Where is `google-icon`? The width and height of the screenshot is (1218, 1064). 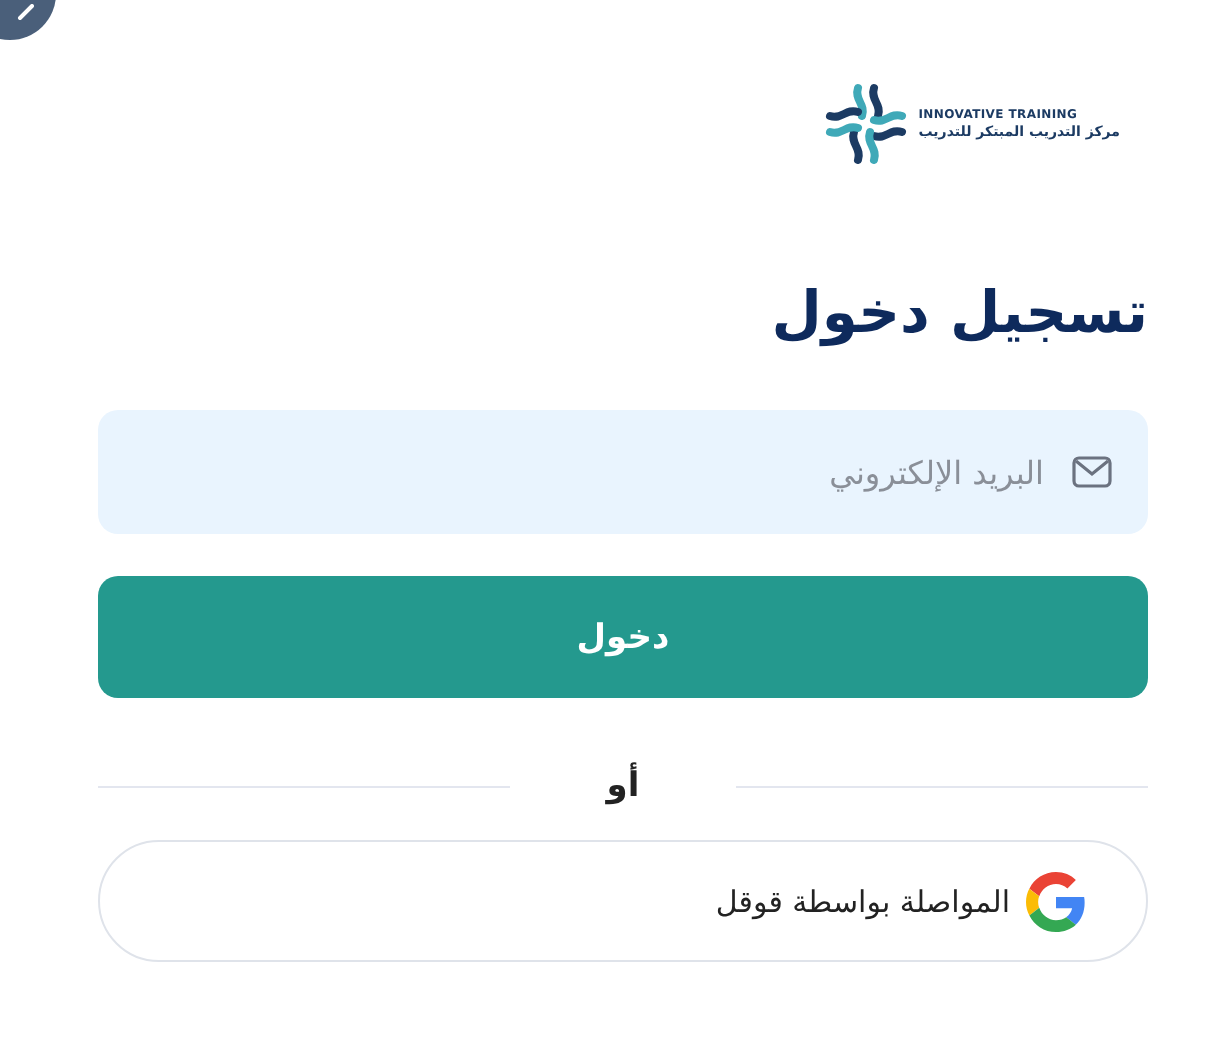
google-icon is located at coordinates (1056, 901).